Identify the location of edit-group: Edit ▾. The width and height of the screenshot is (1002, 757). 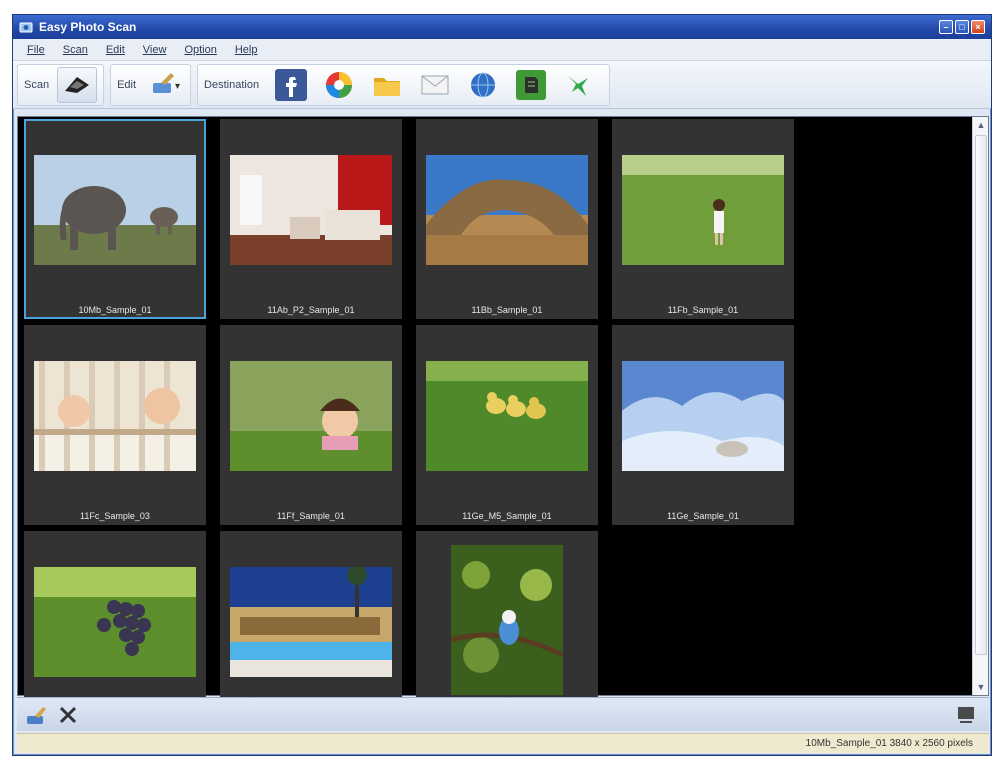
(151, 84).